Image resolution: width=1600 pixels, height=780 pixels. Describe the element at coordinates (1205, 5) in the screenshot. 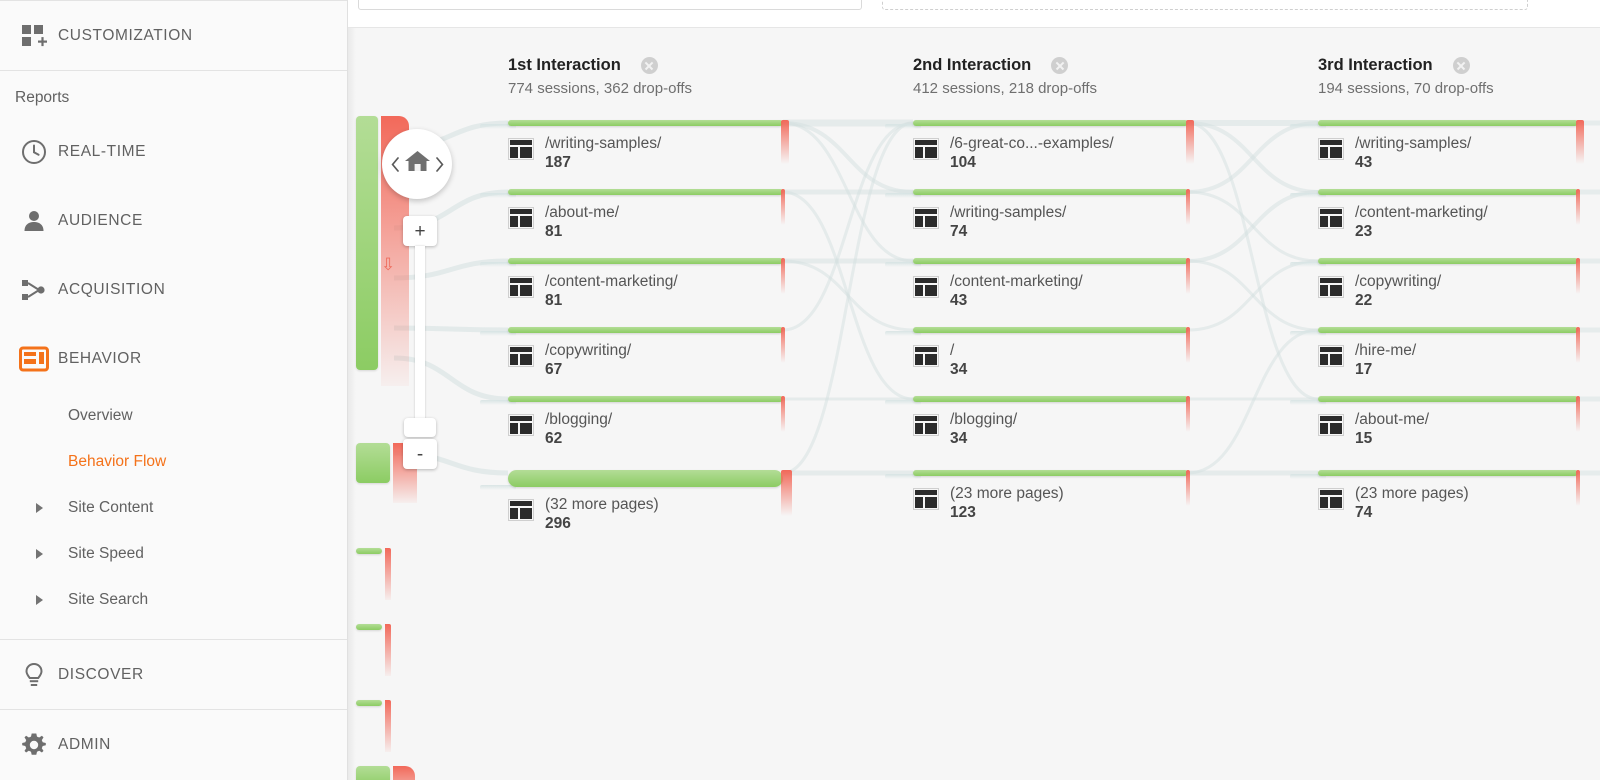

I see `add-segment-box` at that location.